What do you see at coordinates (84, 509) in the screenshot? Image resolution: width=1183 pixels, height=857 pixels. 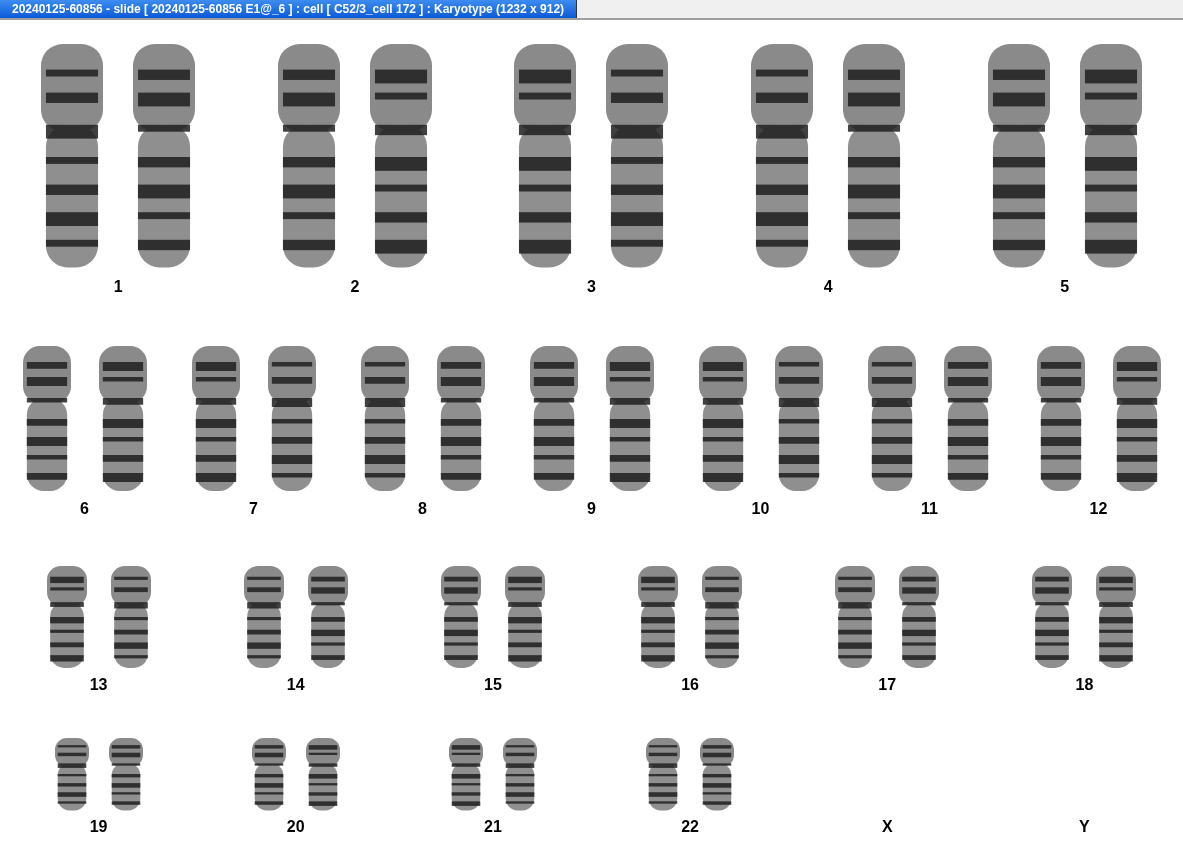 I see `chromosome-label: 6` at bounding box center [84, 509].